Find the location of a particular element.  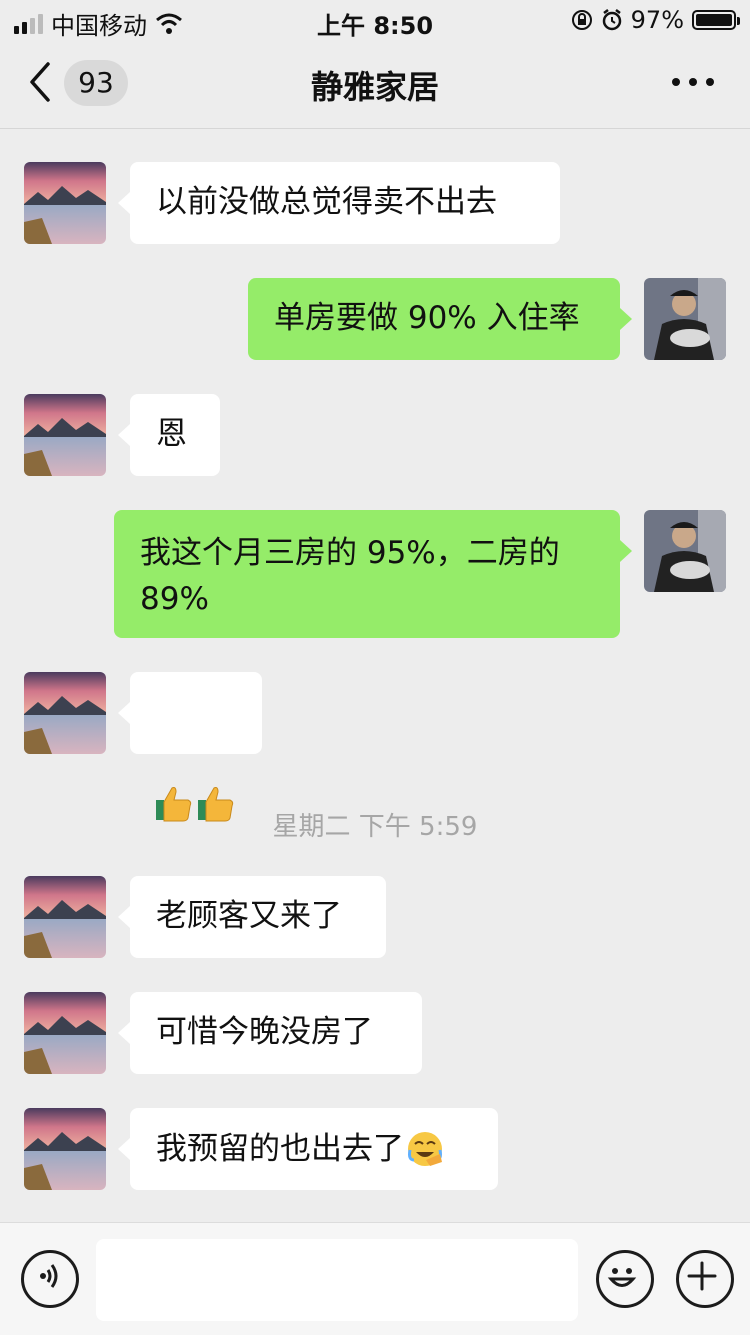

outgoing-message: 单房要做 90% 入住率 is located at coordinates (440, 319).